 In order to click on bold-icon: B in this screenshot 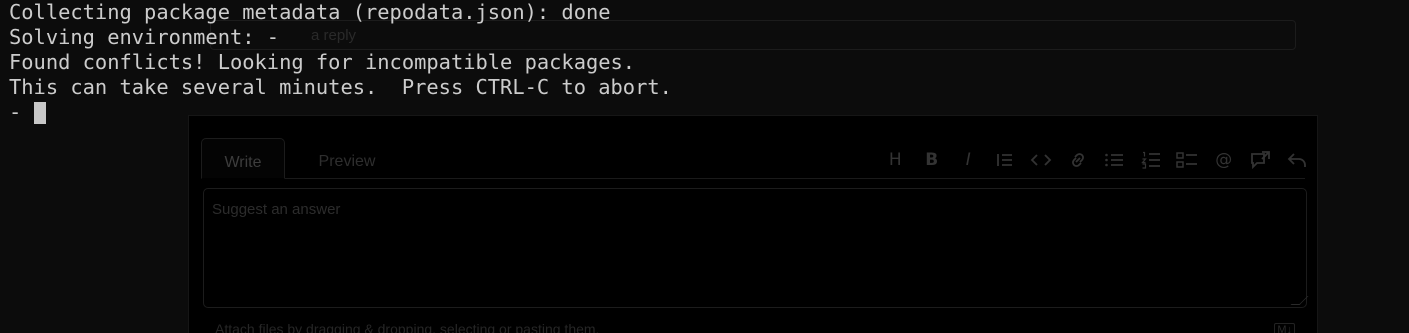, I will do `click(932, 160)`.